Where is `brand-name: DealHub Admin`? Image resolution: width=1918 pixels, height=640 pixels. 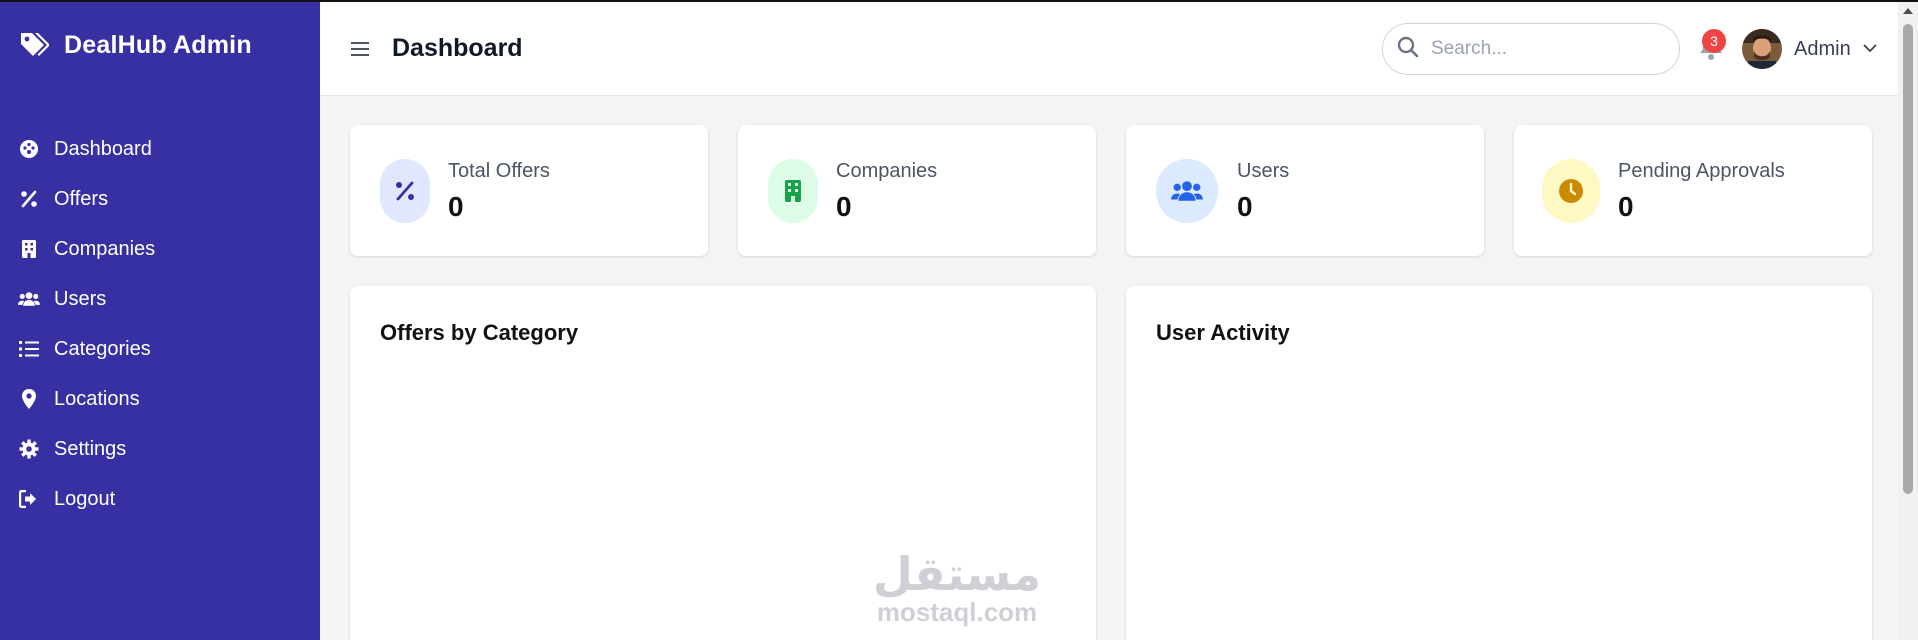
brand-name: DealHub Admin is located at coordinates (158, 44).